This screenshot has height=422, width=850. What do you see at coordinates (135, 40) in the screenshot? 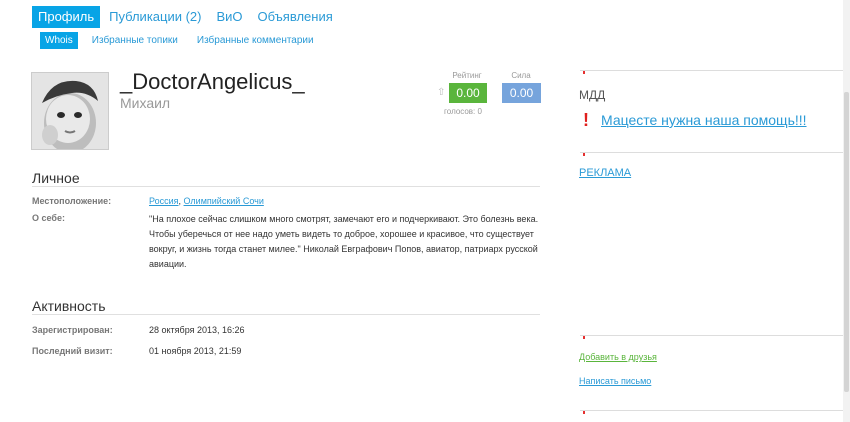
I see `subtab-favorite-topics: Избранные топики` at bounding box center [135, 40].